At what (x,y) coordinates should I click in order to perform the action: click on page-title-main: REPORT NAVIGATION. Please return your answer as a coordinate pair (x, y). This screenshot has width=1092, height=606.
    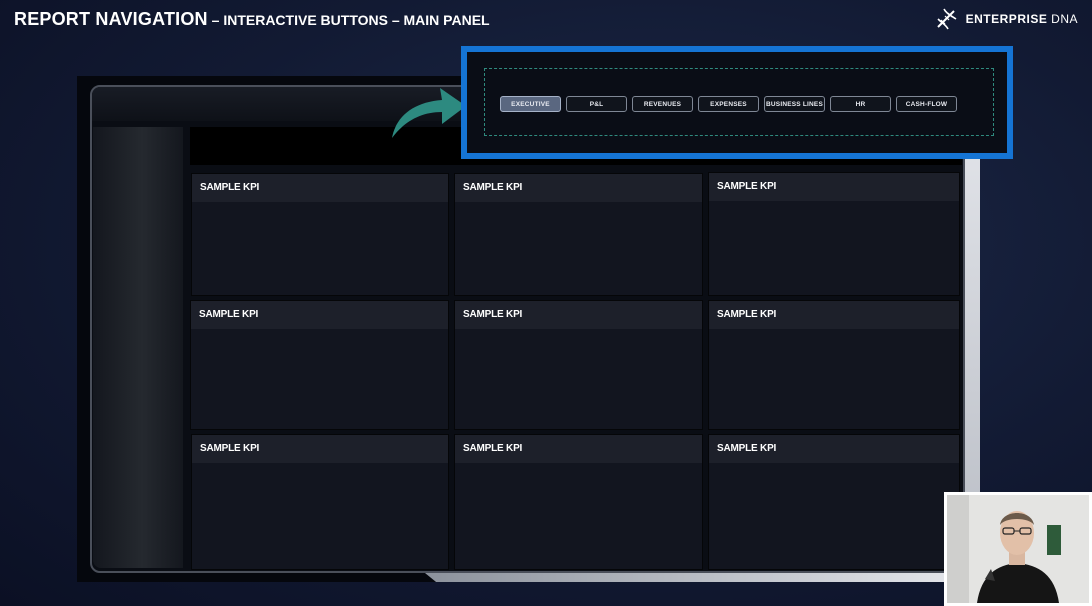
    Looking at the image, I should click on (111, 19).